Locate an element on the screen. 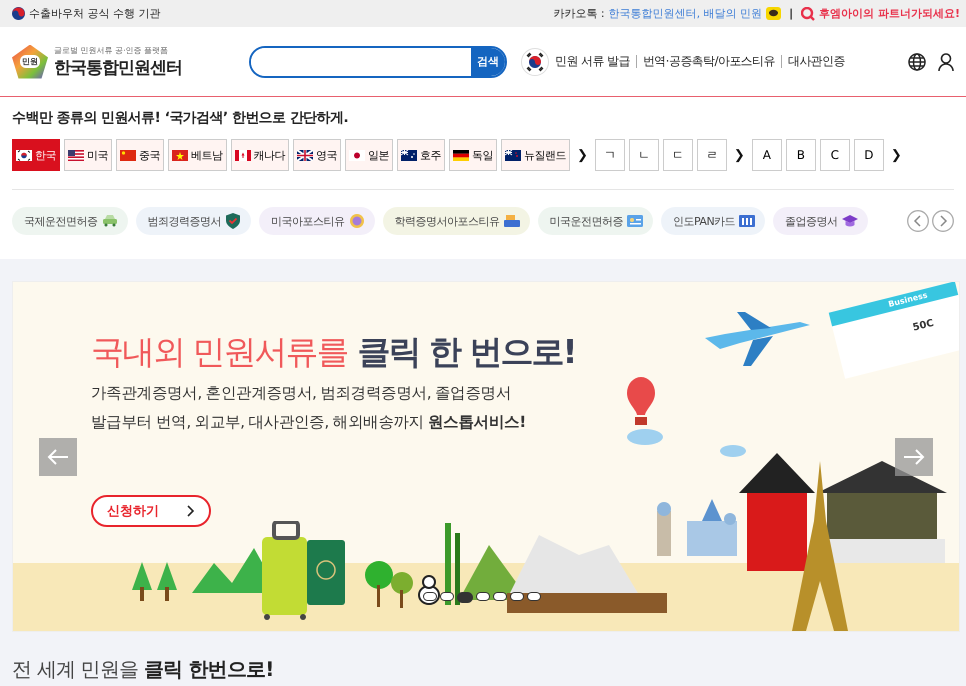 Image resolution: width=966 pixels, height=686 pixels. nav-link: 번역·공증촉탁/아포스티유 is located at coordinates (708, 61).